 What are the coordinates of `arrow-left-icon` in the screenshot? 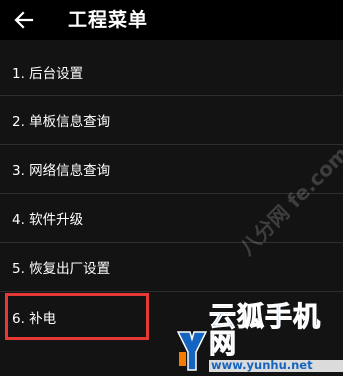 It's located at (24, 20).